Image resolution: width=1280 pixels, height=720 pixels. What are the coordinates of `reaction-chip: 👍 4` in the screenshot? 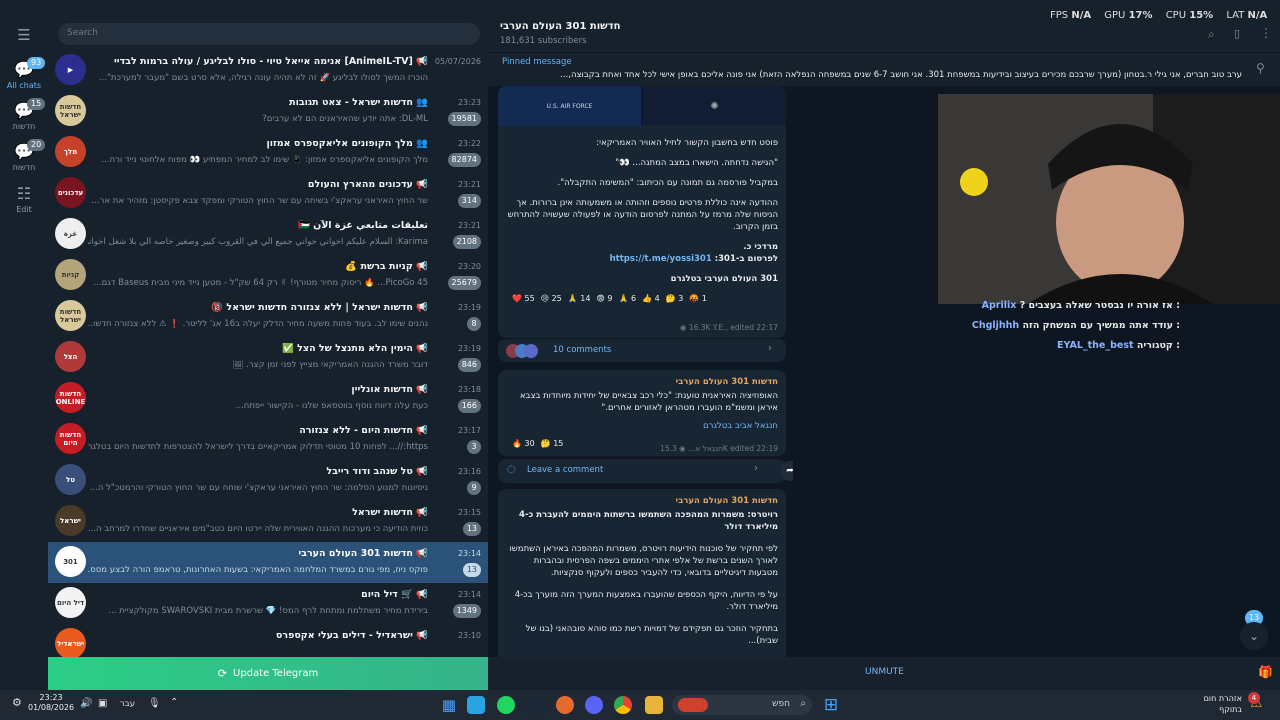 It's located at (651, 299).